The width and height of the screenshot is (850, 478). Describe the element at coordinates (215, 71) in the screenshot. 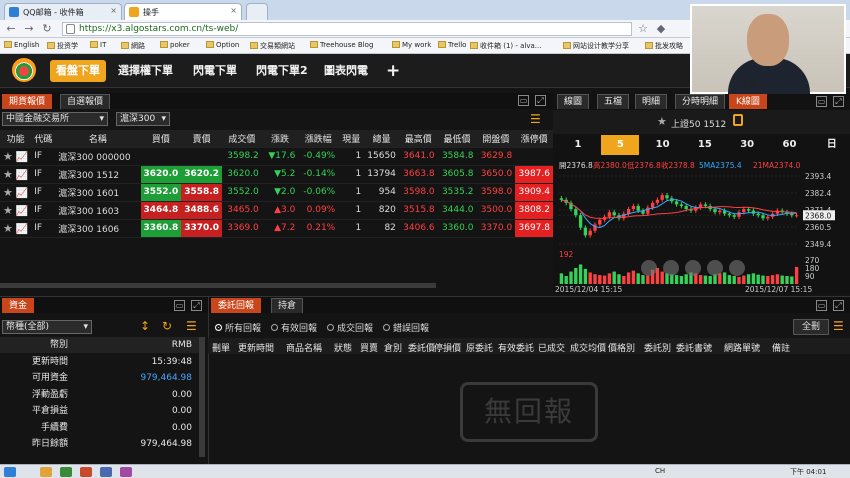

I see `menu-flash-order: 閃電下單` at that location.